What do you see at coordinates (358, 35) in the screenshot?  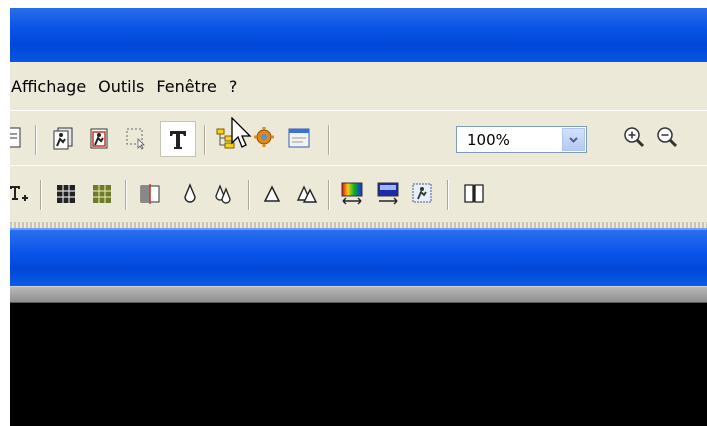 I see `title-bar` at bounding box center [358, 35].